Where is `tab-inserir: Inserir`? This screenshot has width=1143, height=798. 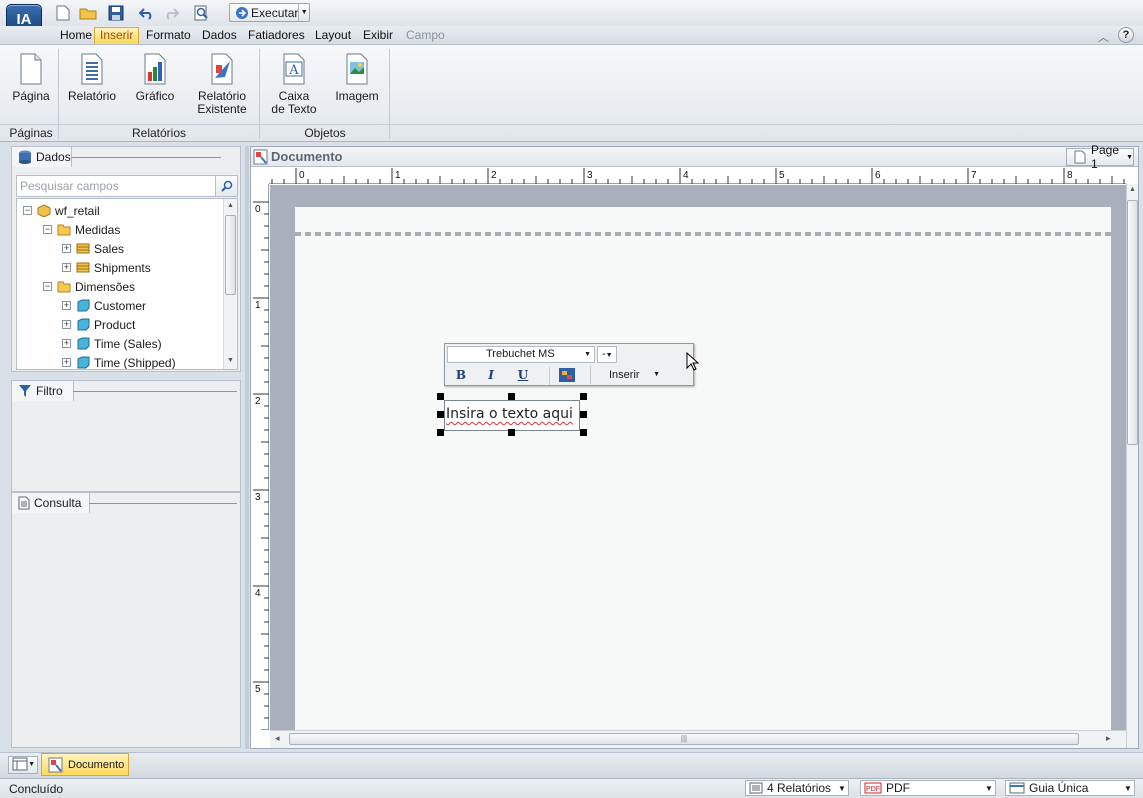
tab-inserir: Inserir is located at coordinates (117, 35).